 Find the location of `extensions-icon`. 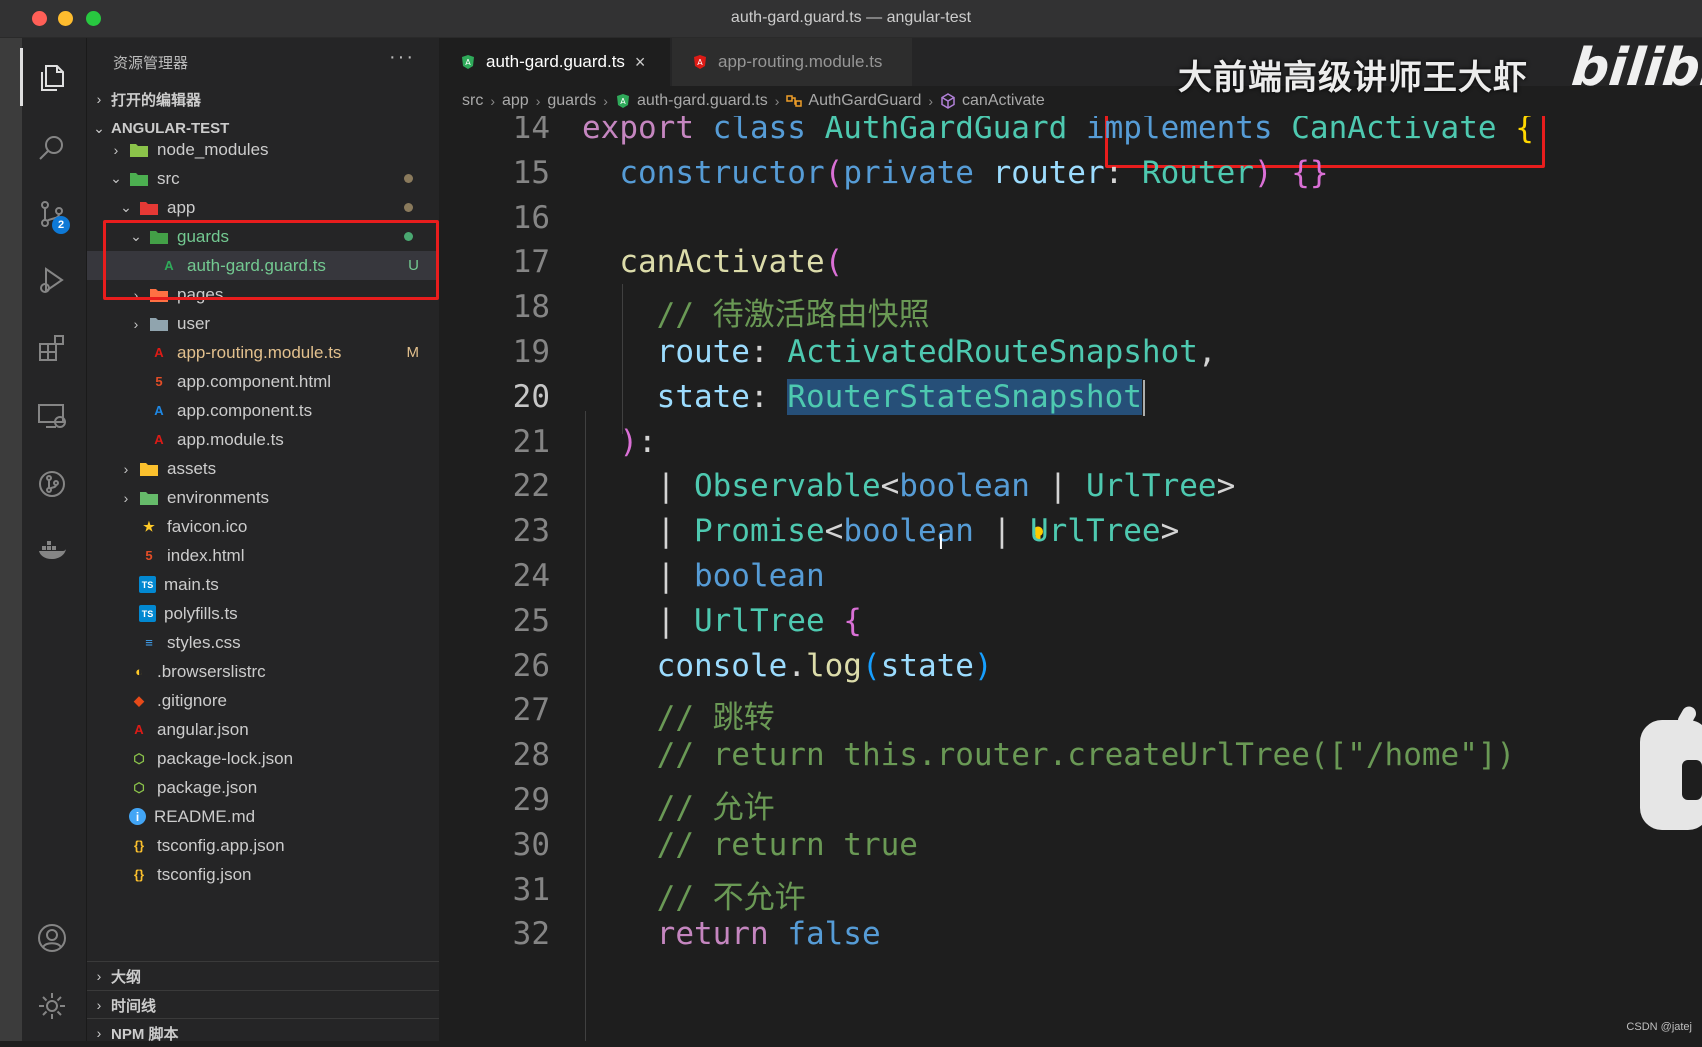

extensions-icon is located at coordinates (52, 348).